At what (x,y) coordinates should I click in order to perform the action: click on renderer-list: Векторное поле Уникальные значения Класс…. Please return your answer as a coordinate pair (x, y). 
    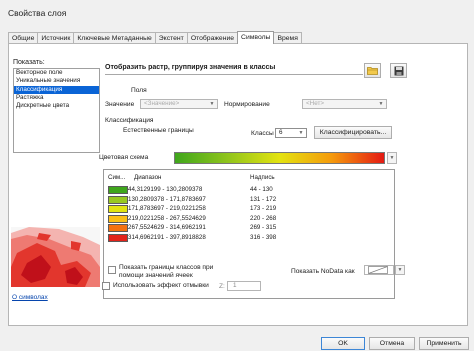
    Looking at the image, I should click on (56, 110).